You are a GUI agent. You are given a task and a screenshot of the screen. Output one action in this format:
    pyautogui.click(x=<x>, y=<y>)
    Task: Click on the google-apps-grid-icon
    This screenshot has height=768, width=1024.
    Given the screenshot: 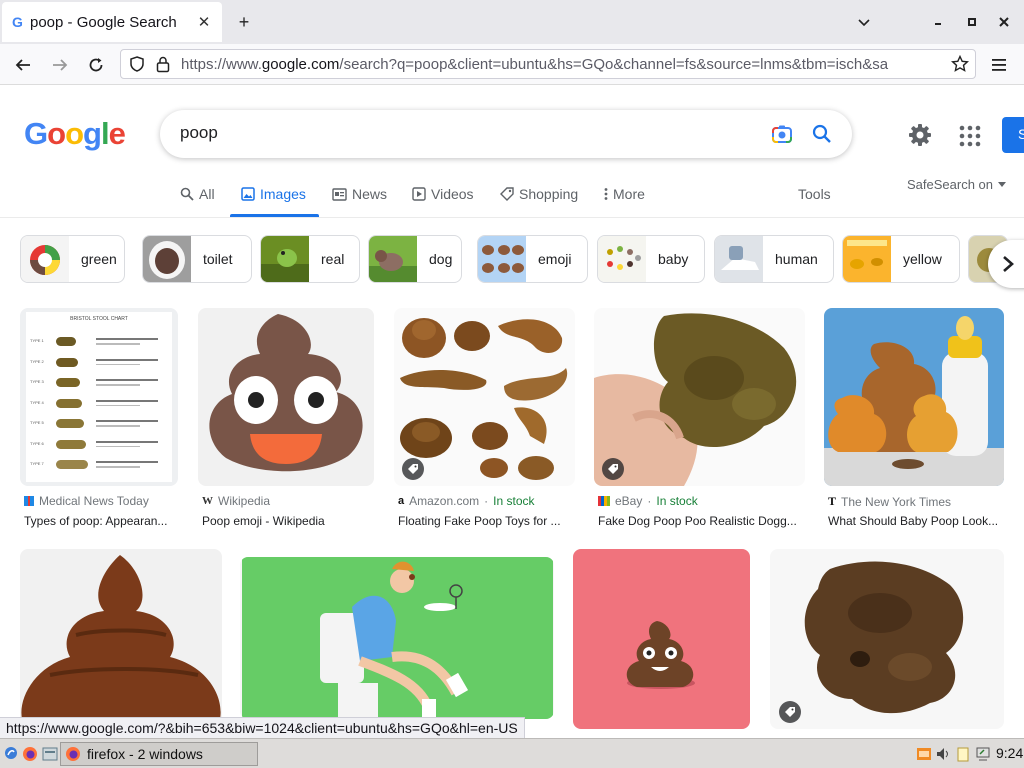 What is the action you would take?
    pyautogui.click(x=970, y=136)
    